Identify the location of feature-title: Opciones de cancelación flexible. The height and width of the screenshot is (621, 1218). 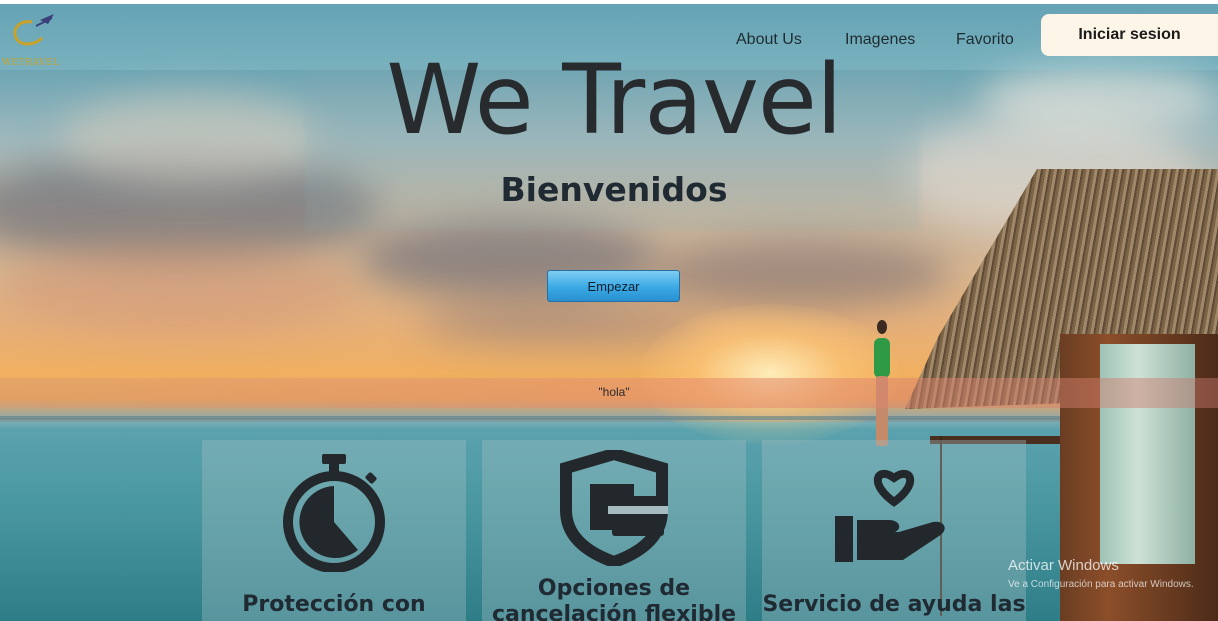
(614, 598).